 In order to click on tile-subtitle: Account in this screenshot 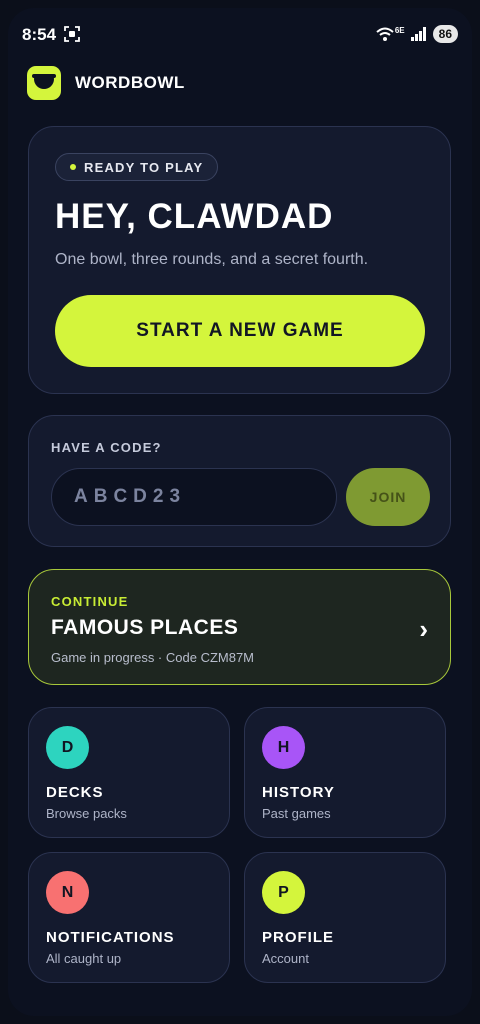, I will do `click(285, 958)`.